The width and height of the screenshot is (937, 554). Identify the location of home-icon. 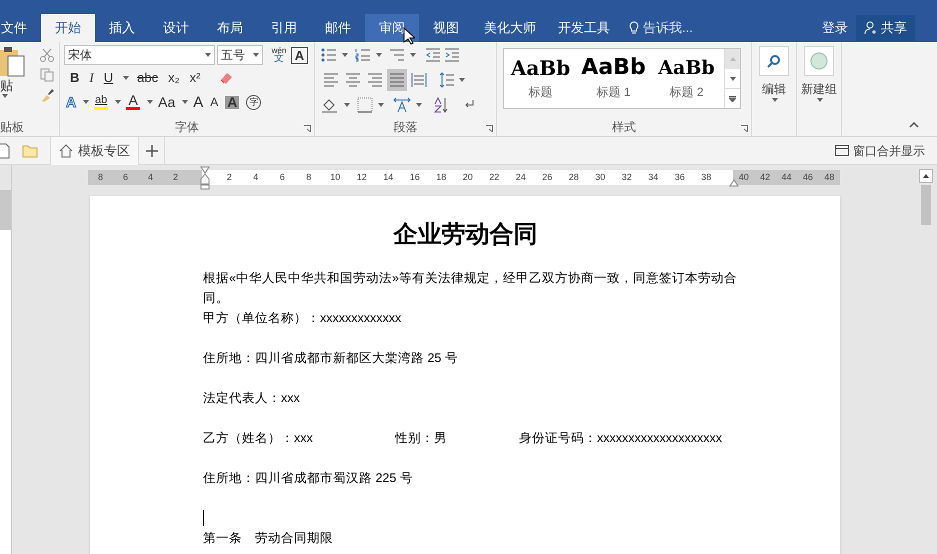
(66, 151).